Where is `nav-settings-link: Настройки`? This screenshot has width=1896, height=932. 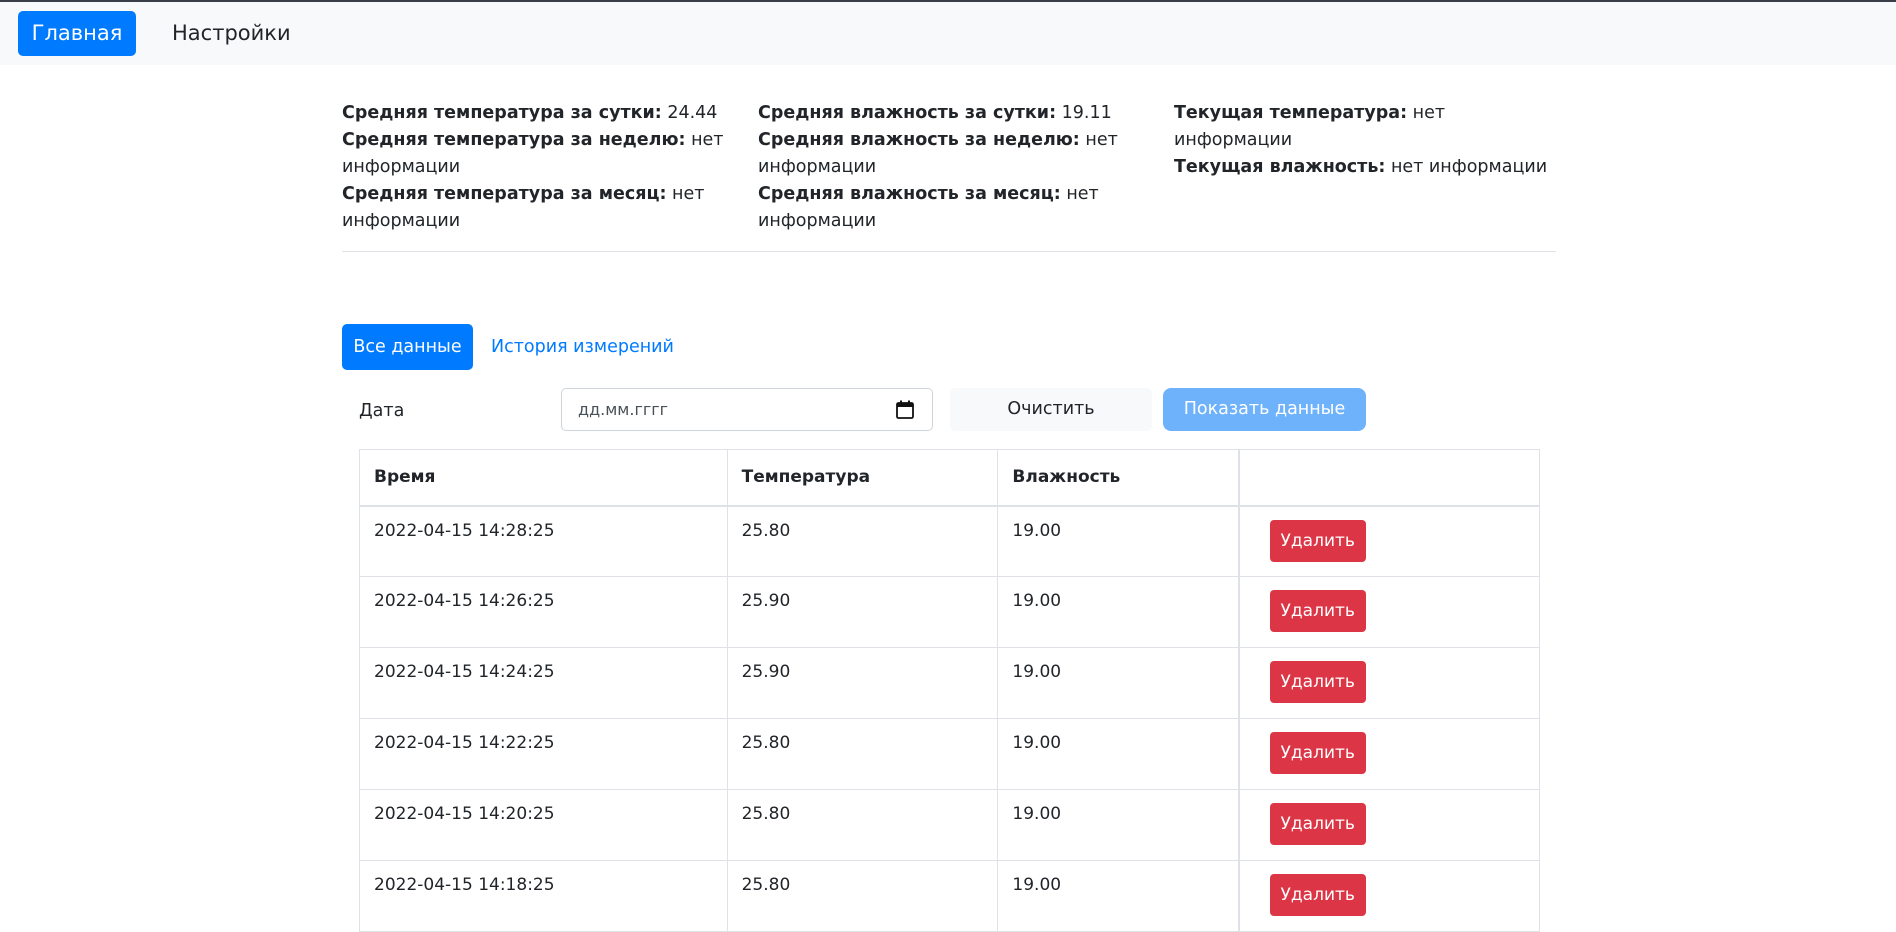
nav-settings-link: Настройки is located at coordinates (231, 33).